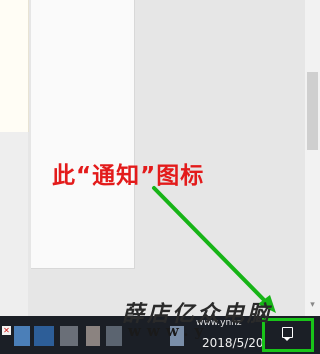 This screenshot has height=354, width=320. Describe the element at coordinates (6, 330) in the screenshot. I see `close-icon: ✕` at that location.